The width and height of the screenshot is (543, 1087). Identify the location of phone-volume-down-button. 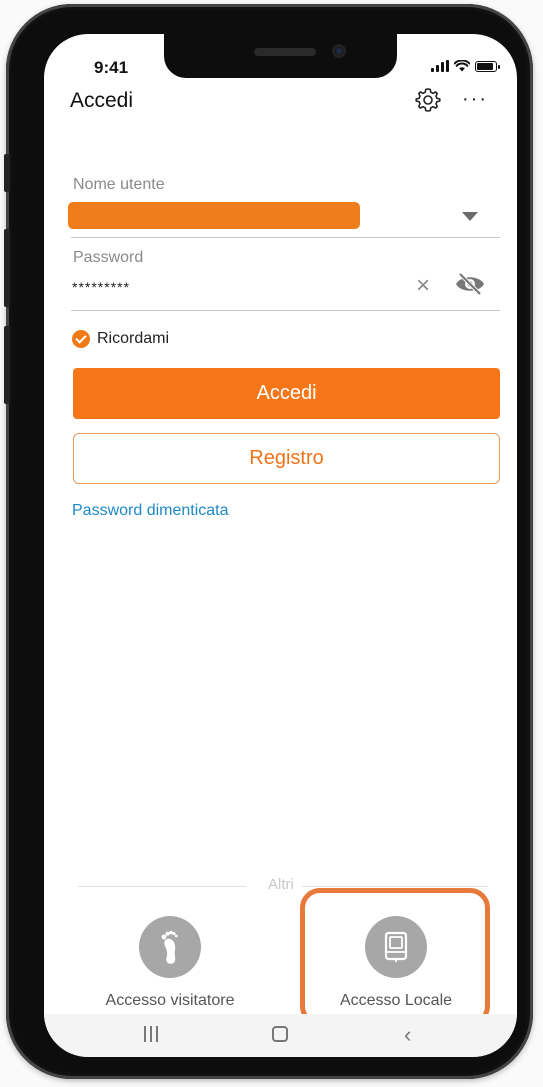
(7, 365).